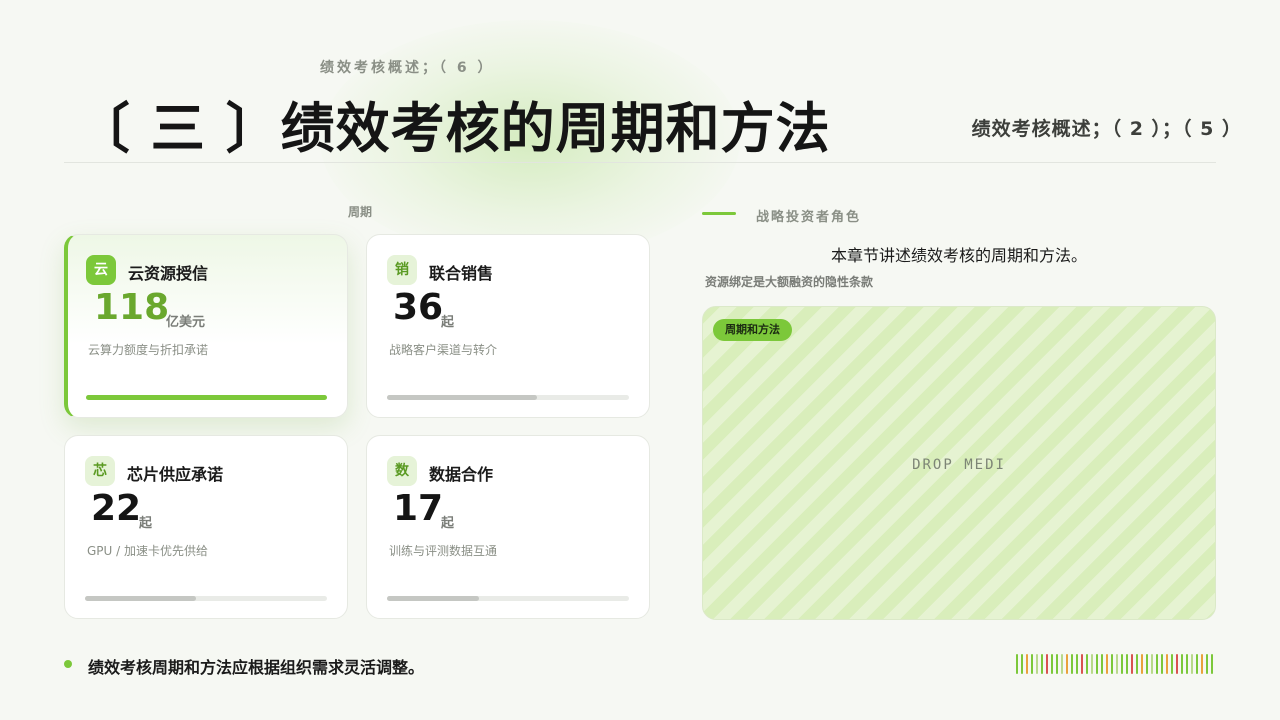 Image resolution: width=1280 pixels, height=720 pixels. I want to click on card-description: GPU / 加速卡优先供给, so click(147, 551).